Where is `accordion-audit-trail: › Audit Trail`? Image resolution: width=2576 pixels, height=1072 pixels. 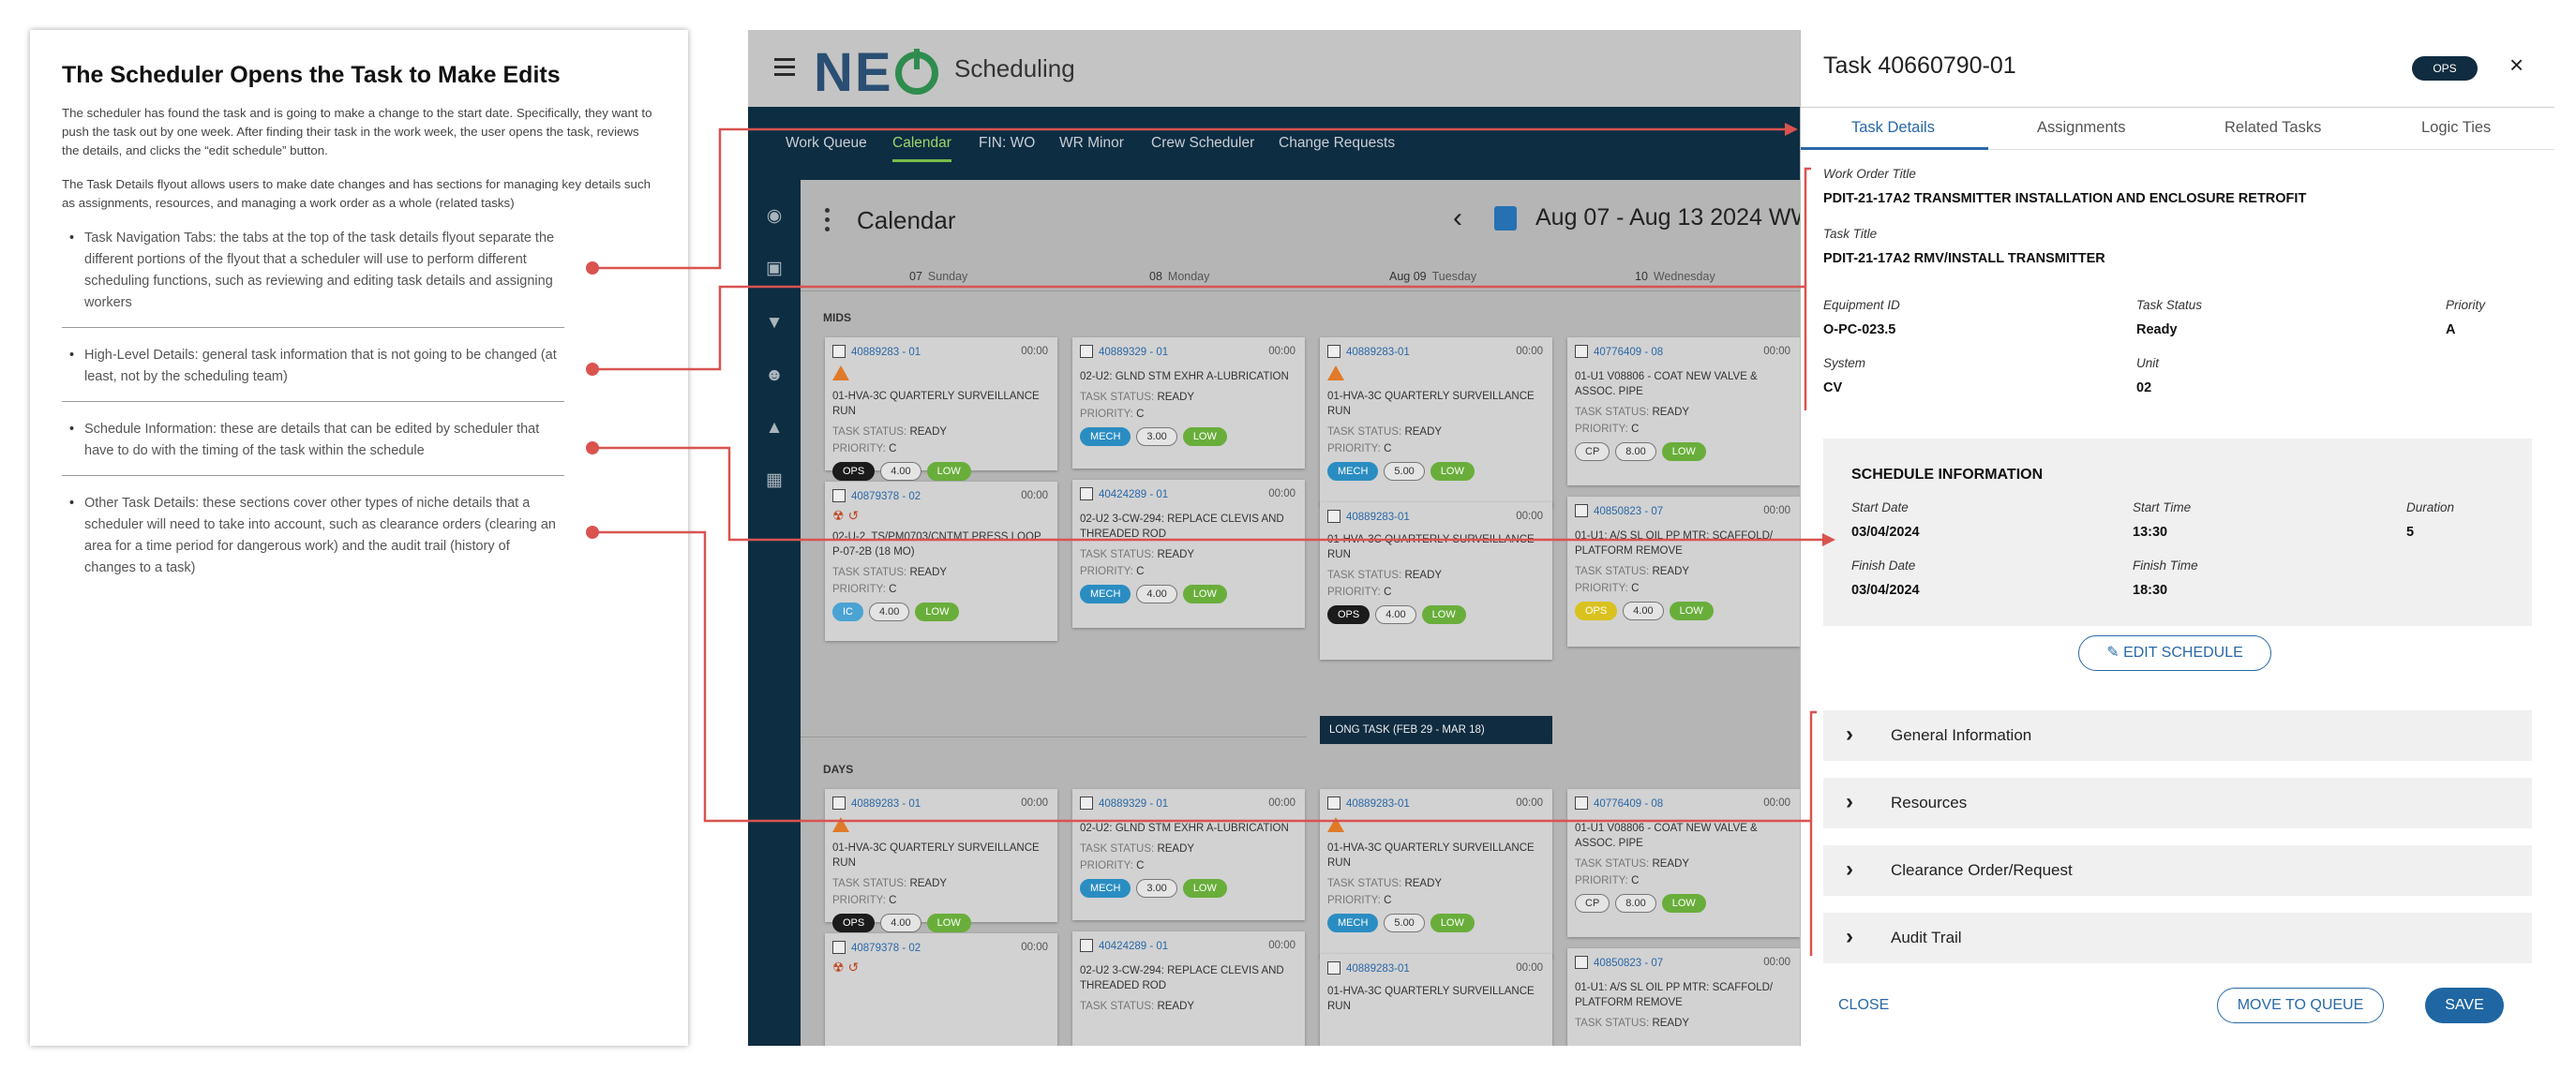
accordion-audit-trail: › Audit Trail is located at coordinates (2178, 938).